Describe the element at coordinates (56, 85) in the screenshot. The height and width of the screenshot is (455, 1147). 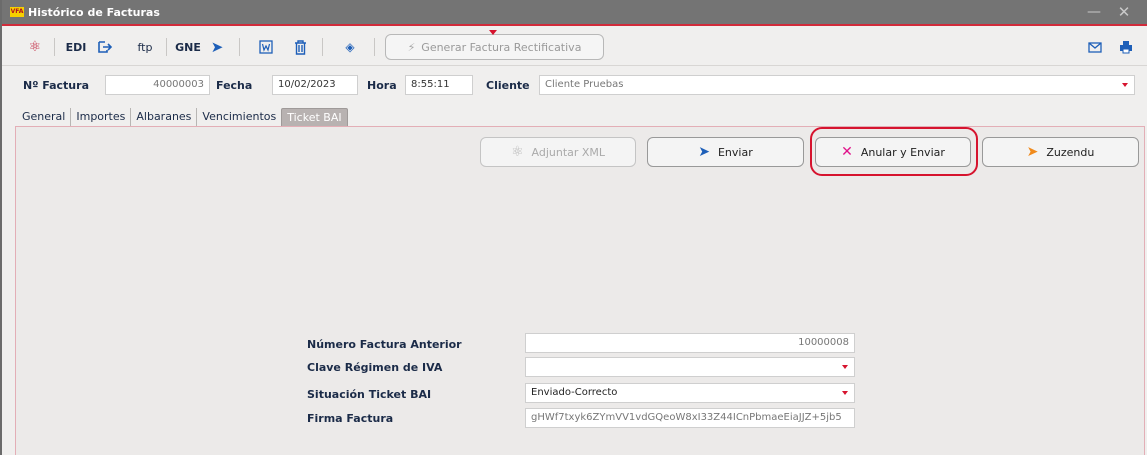
I see `factura-number-label: Nº Factura` at that location.